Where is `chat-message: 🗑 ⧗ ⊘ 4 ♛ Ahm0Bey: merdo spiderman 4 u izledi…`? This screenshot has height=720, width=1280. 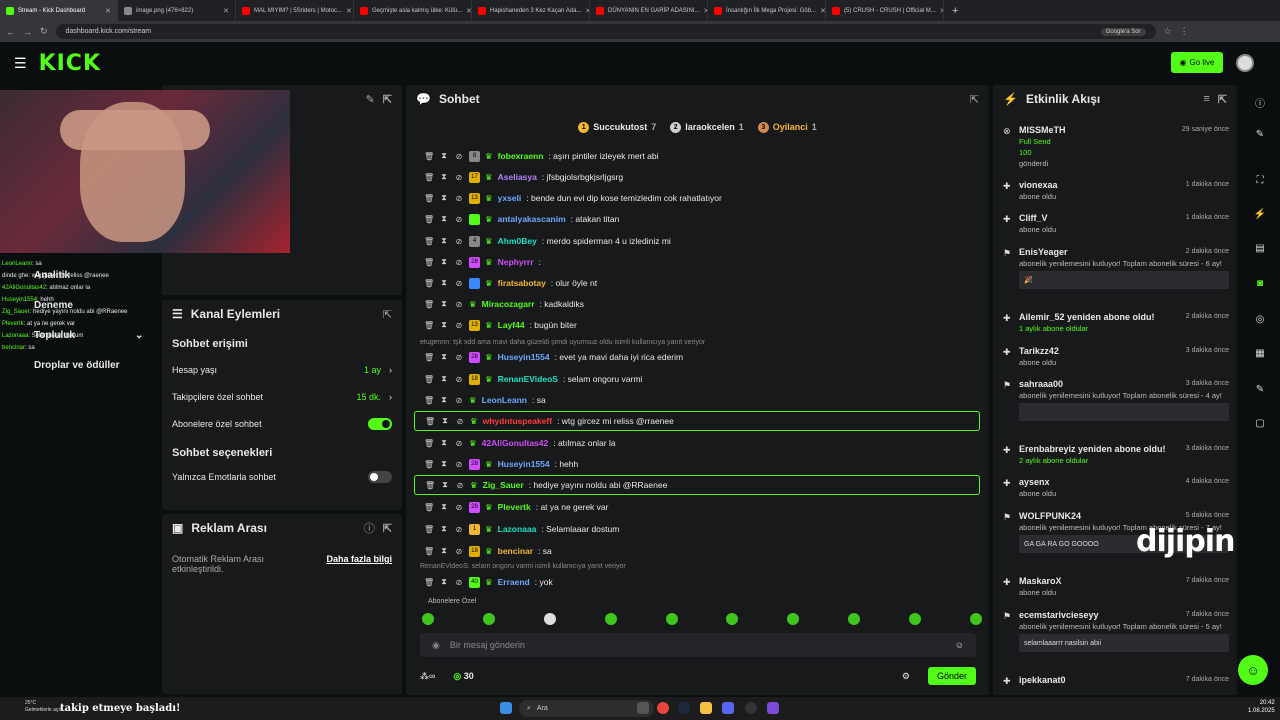
chat-message: 🗑 ⧗ ⊘ 4 ♛ Ahm0Bey: merdo spiderman 4 u izledi… is located at coordinates (697, 241).